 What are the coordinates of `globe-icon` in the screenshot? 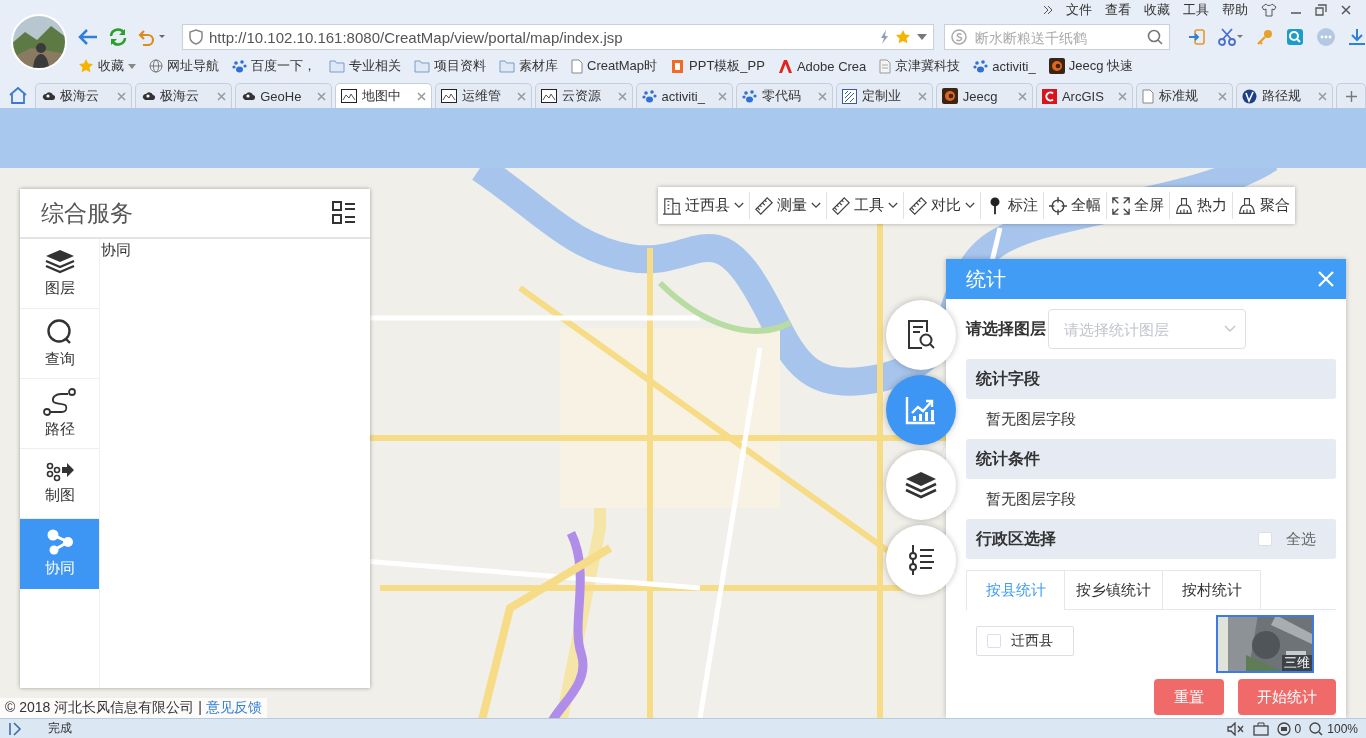 It's located at (156, 66).